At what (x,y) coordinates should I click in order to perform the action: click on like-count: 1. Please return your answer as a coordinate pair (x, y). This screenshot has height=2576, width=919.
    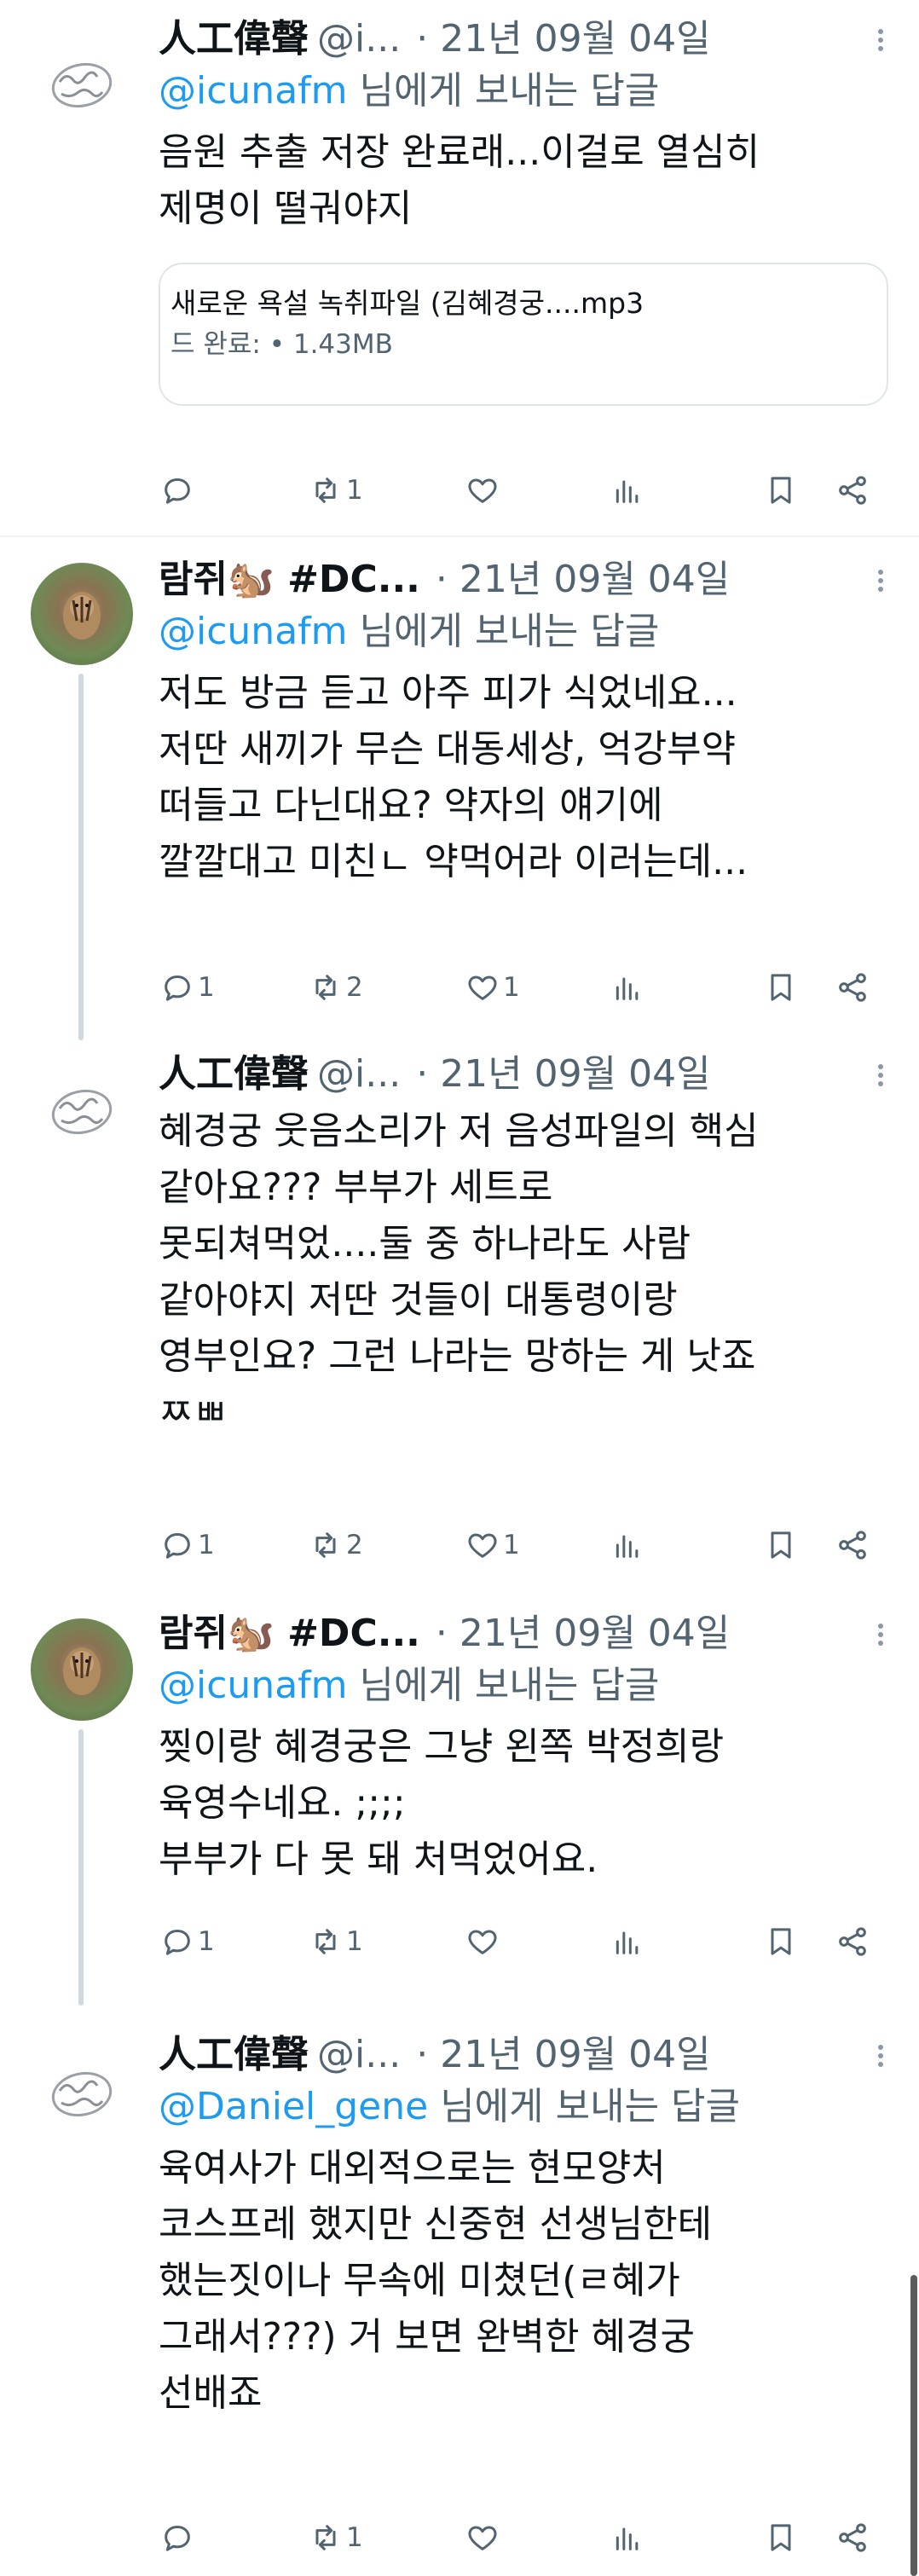
    Looking at the image, I should click on (512, 988).